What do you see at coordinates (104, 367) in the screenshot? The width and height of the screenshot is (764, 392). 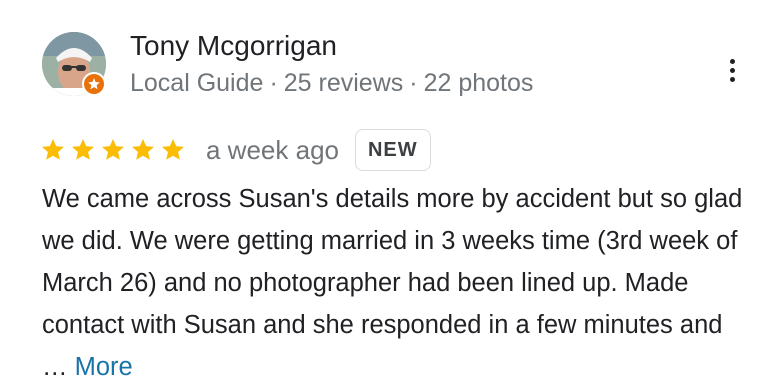 I see `more-link: More` at bounding box center [104, 367].